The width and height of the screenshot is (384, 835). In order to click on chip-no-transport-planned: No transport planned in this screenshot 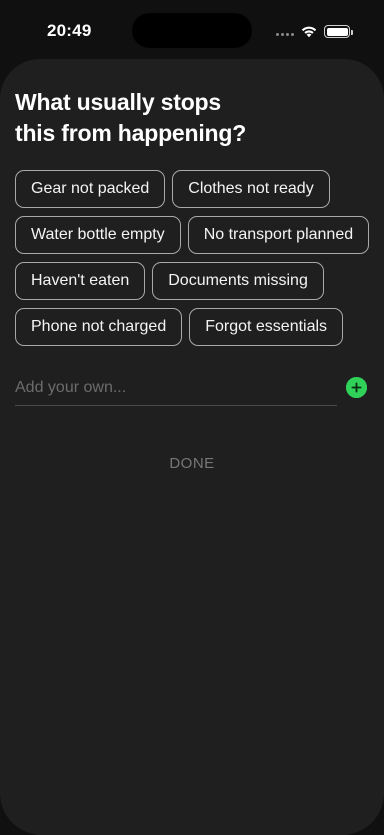, I will do `click(278, 235)`.